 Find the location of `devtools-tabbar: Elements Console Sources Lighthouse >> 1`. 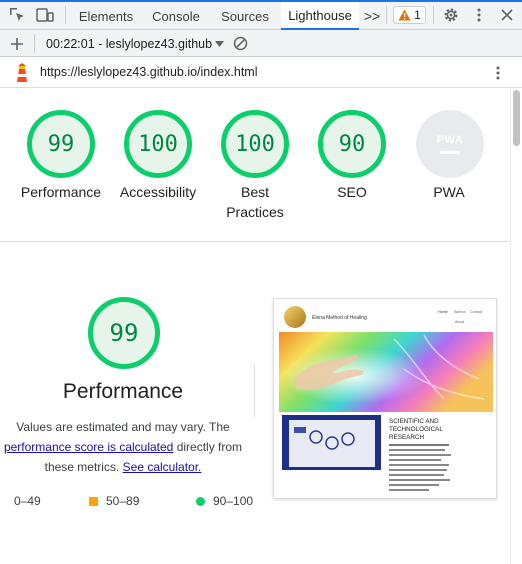

devtools-tabbar: Elements Console Sources Lighthouse >> 1 is located at coordinates (261, 15).